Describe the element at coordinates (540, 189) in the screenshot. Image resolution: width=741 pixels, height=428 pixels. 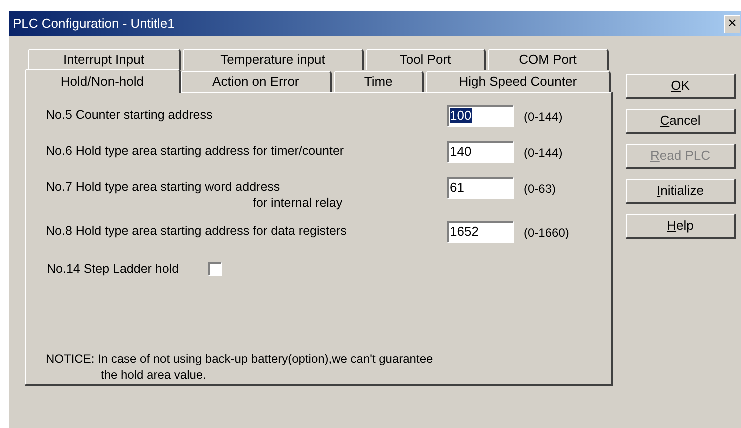
I see `range-hint: (0-63)` at that location.